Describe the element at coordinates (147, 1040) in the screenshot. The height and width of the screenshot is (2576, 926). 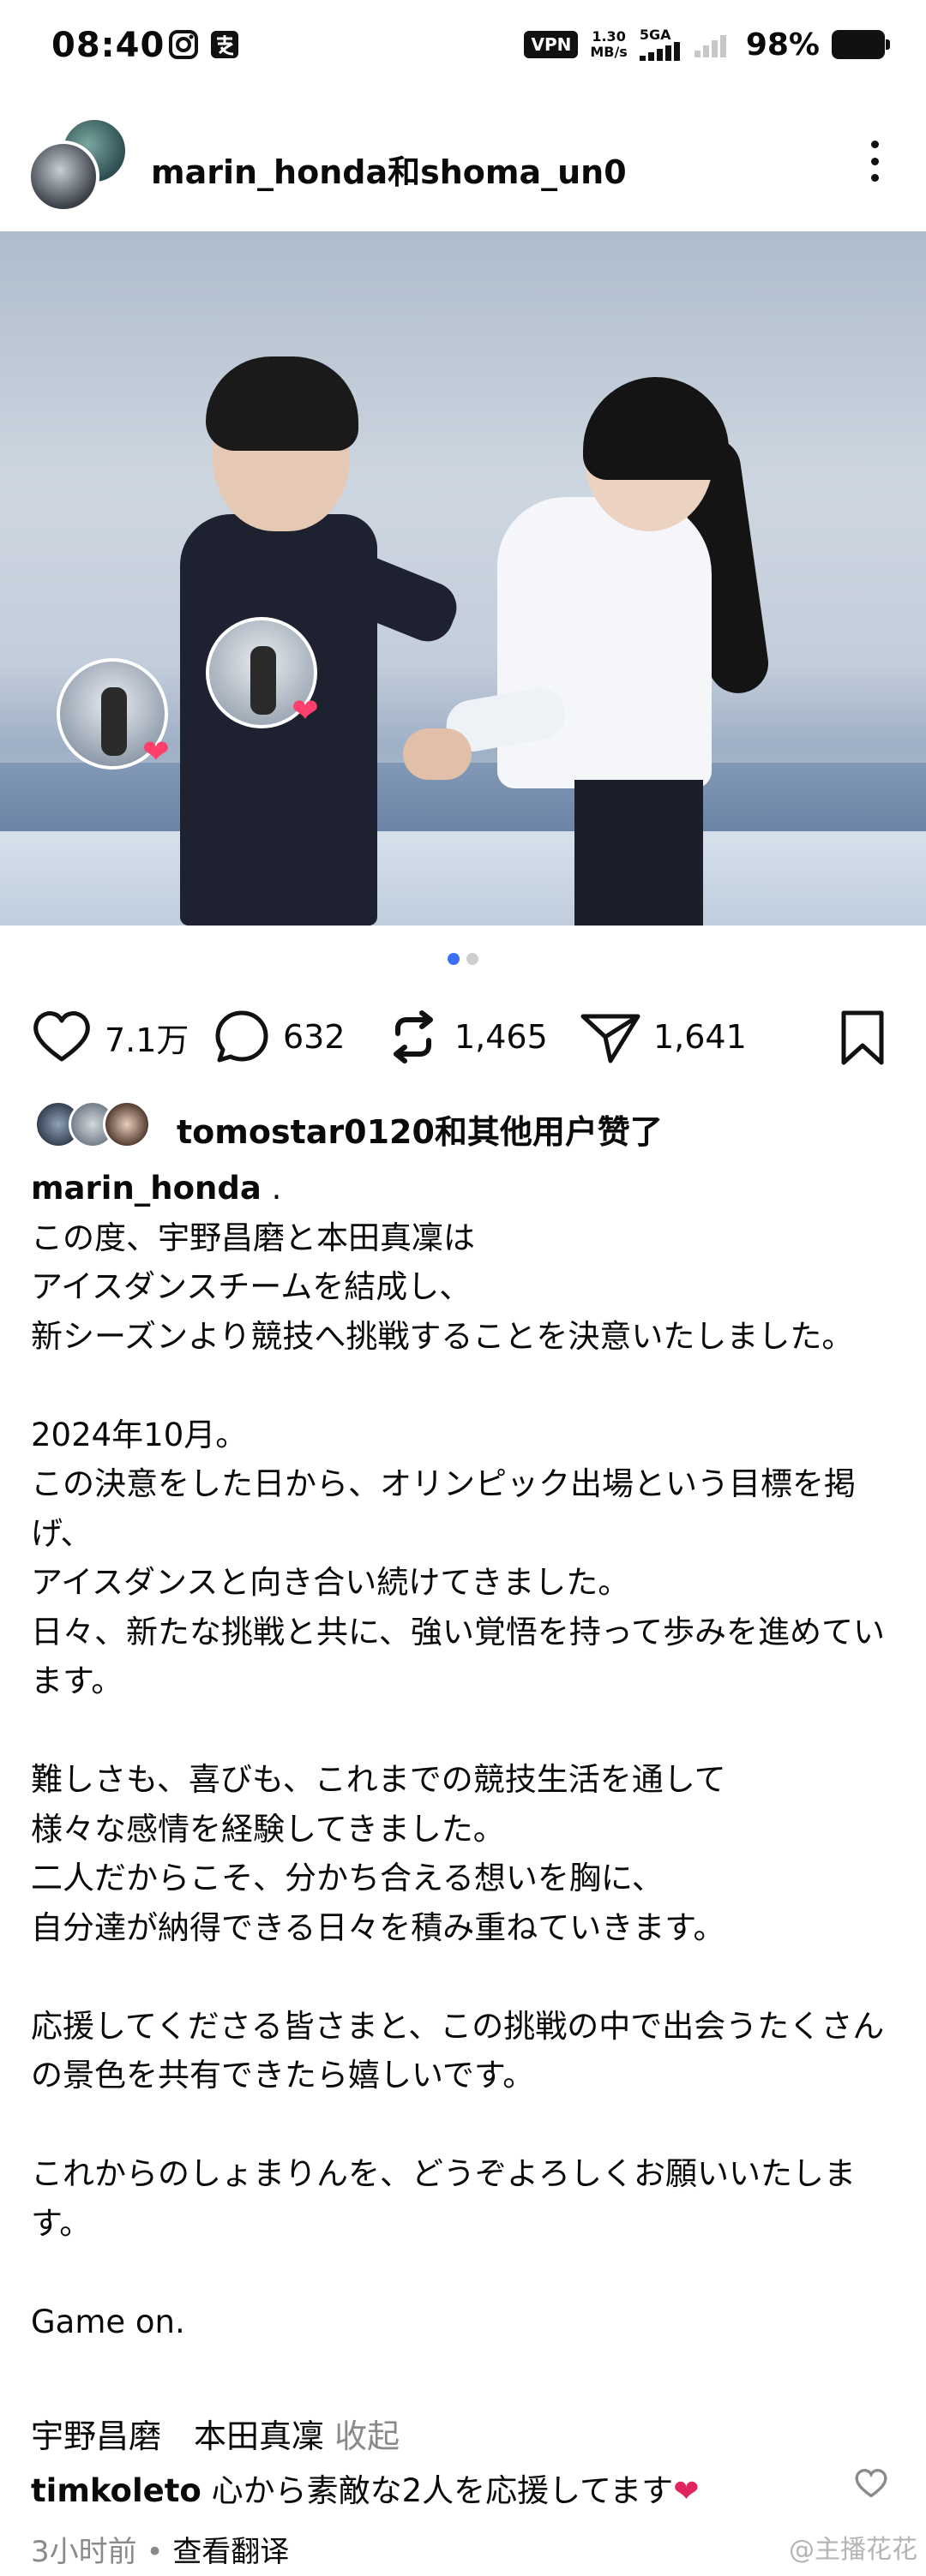
I see `like-count: 7.1万` at that location.